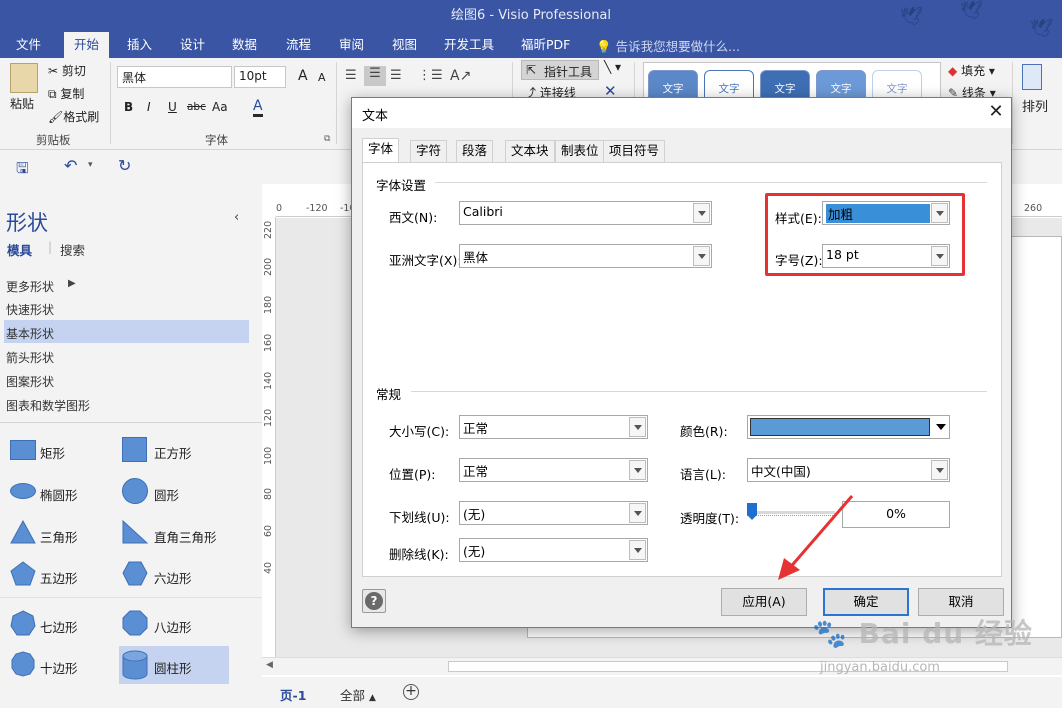 The image size is (1062, 708). I want to click on decagon-shape-icon, so click(23, 664).